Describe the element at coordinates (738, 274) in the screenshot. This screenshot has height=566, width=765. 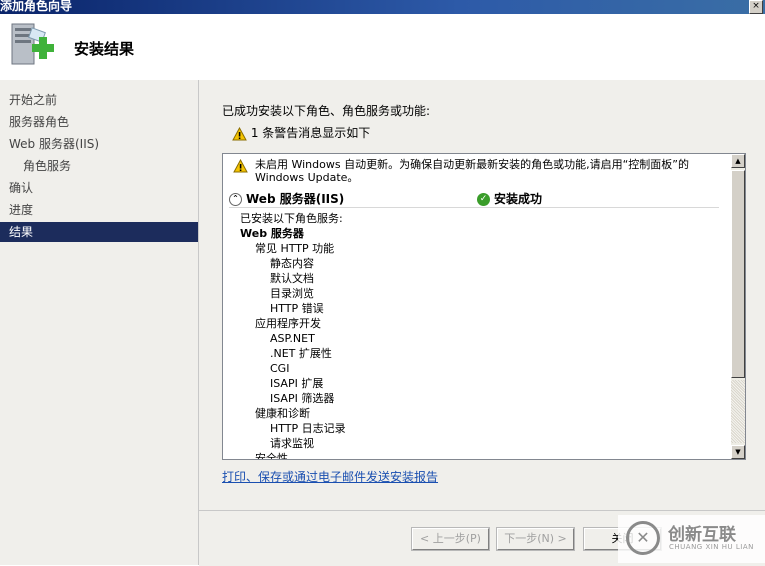
I see `scroll-thumb` at that location.